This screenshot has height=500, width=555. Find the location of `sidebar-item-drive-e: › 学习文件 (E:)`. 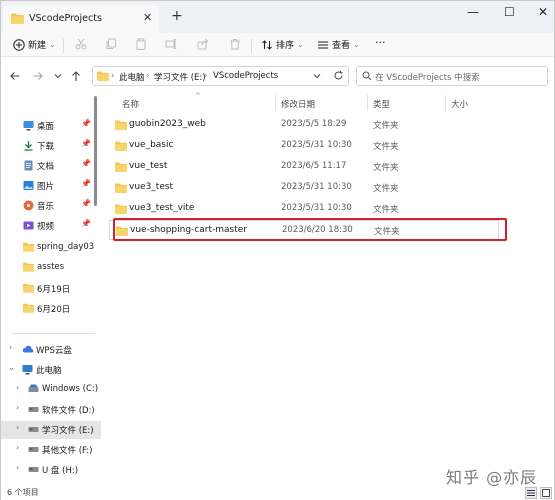

sidebar-item-drive-e: › 学习文件 (E:) is located at coordinates (51, 430).